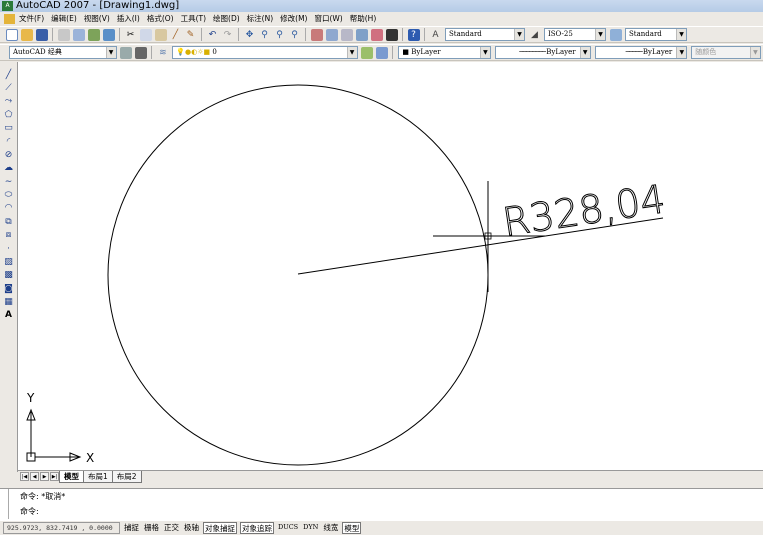 The width and height of the screenshot is (763, 535). What do you see at coordinates (346, 34) in the screenshot?
I see `tool-palettes-icon` at bounding box center [346, 34].